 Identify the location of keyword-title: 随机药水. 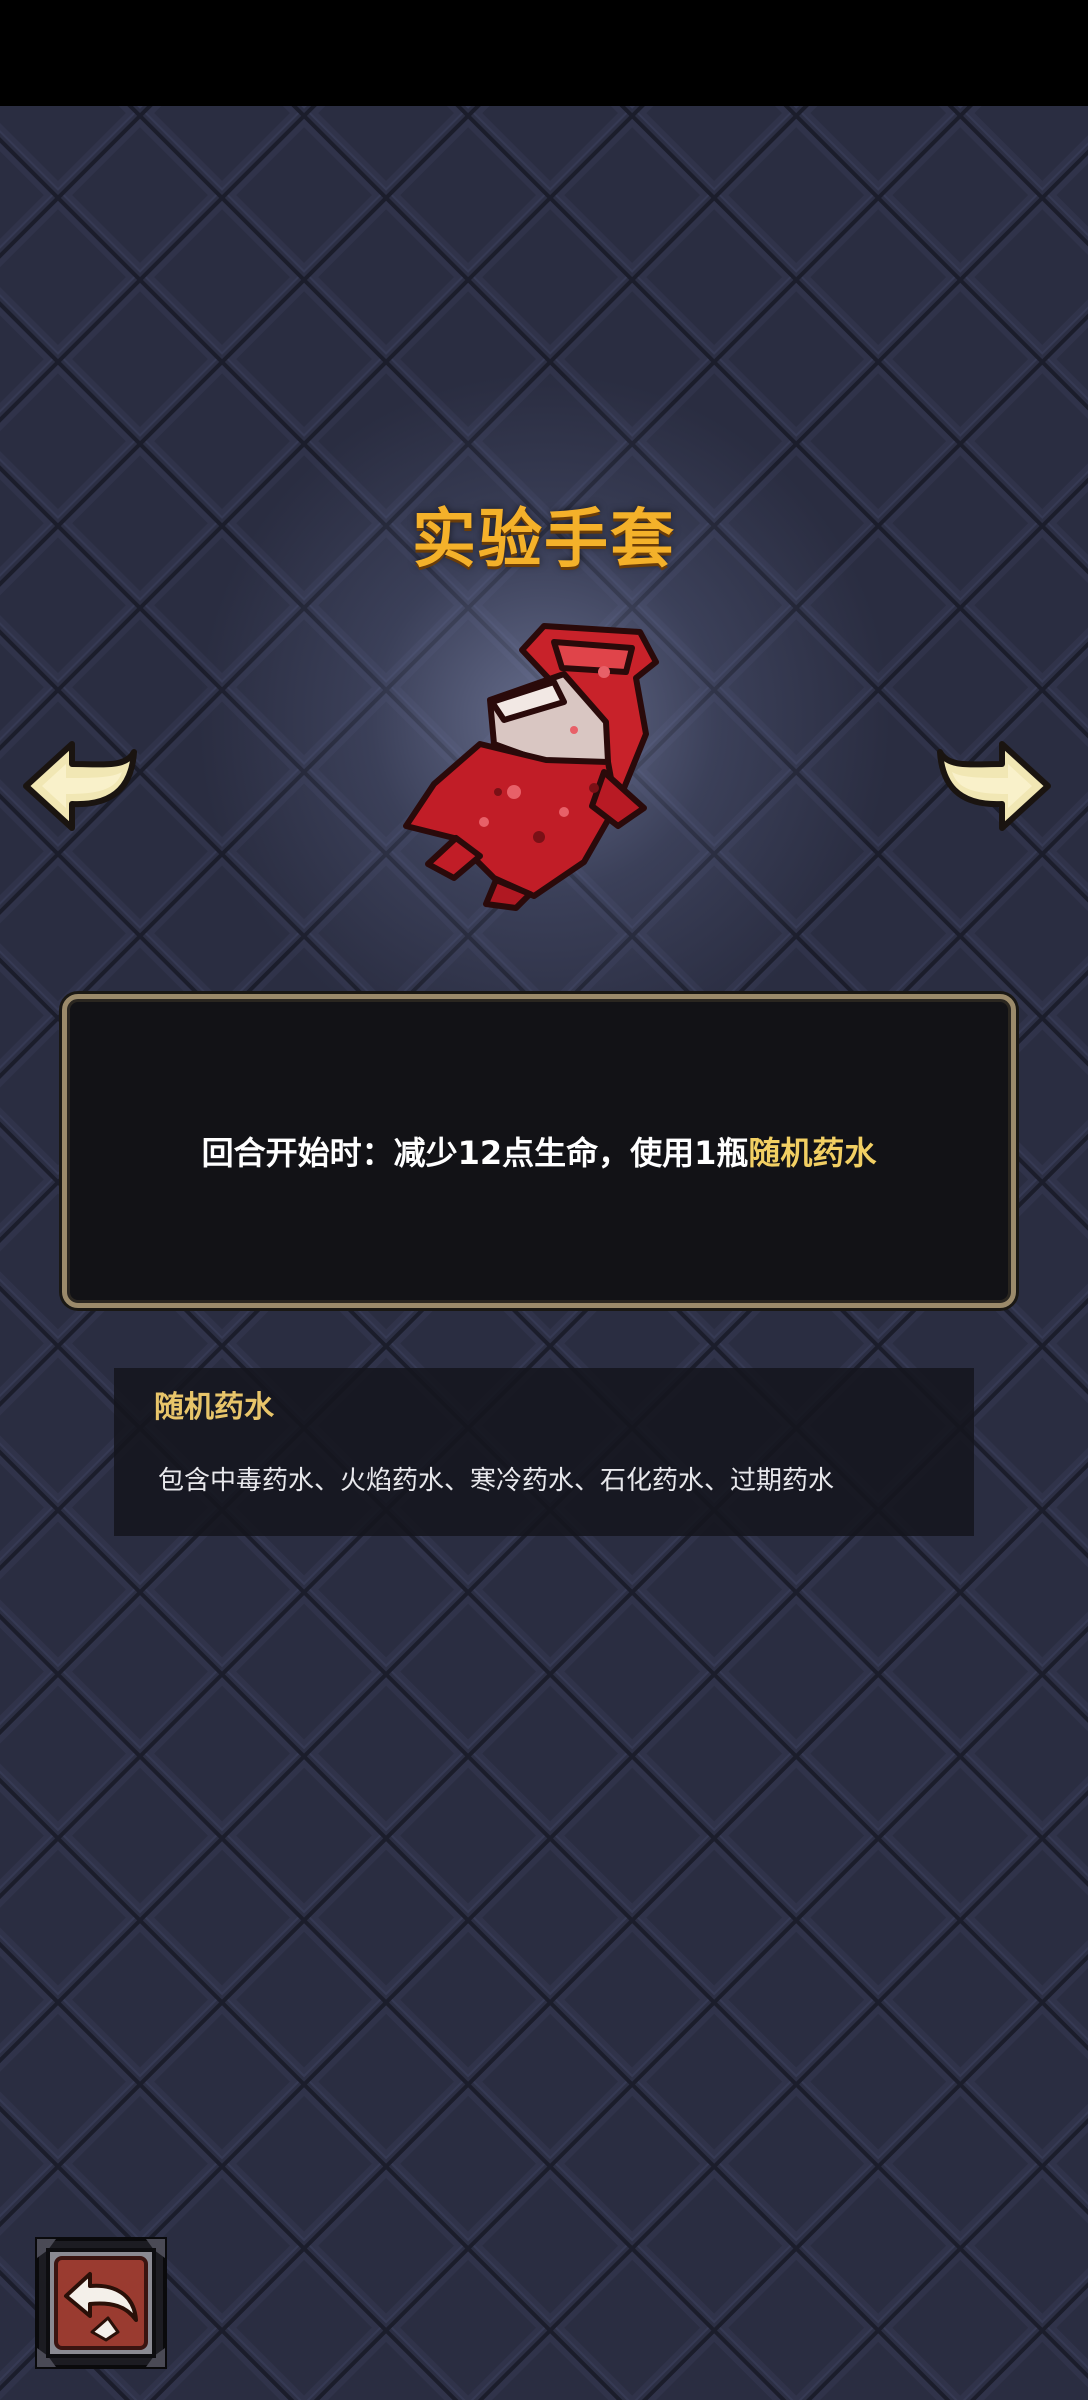
(214, 1407).